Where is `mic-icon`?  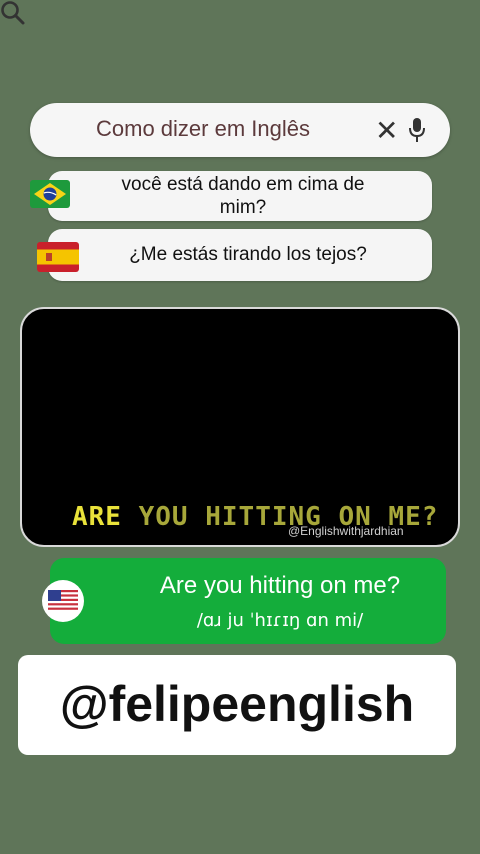 mic-icon is located at coordinates (417, 130).